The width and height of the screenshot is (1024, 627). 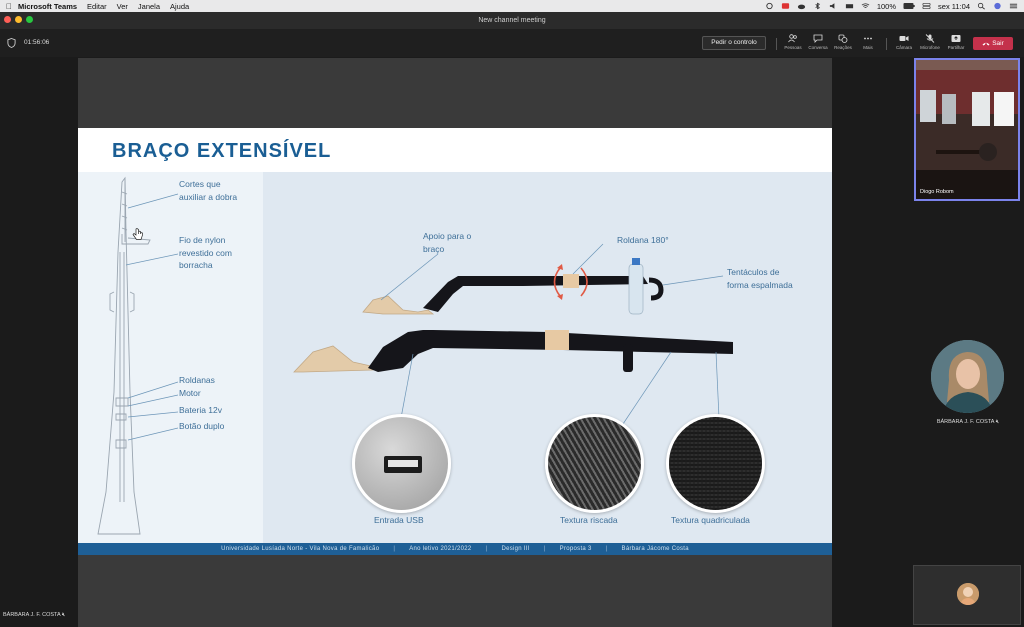 I want to click on status-app-icon, so click(x=785, y=6).